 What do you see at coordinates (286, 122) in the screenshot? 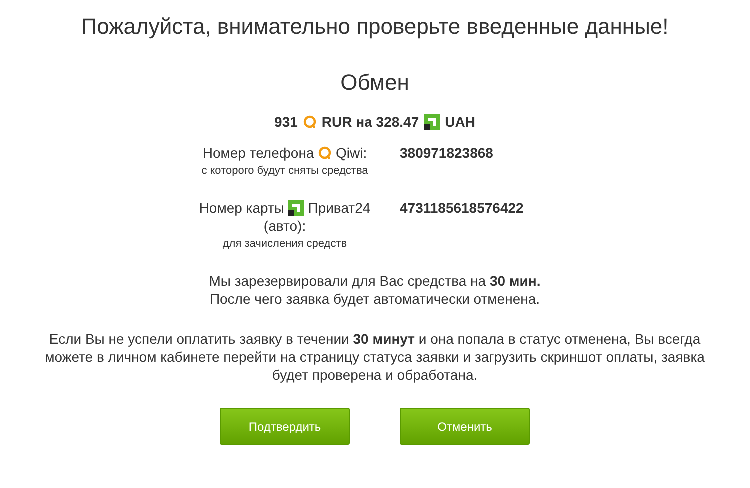
I see `give-amount: 931` at bounding box center [286, 122].